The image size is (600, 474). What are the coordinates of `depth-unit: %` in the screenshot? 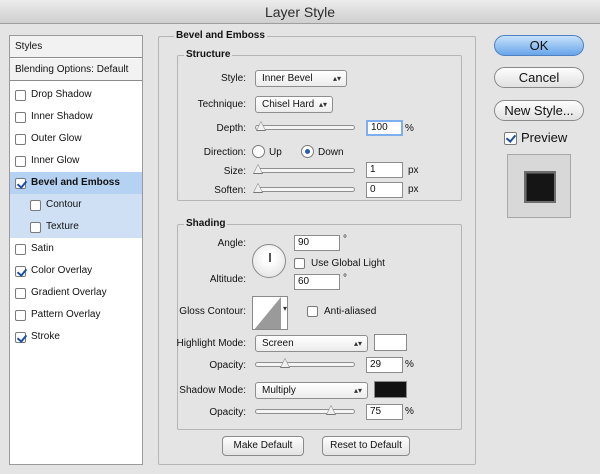 It's located at (409, 128).